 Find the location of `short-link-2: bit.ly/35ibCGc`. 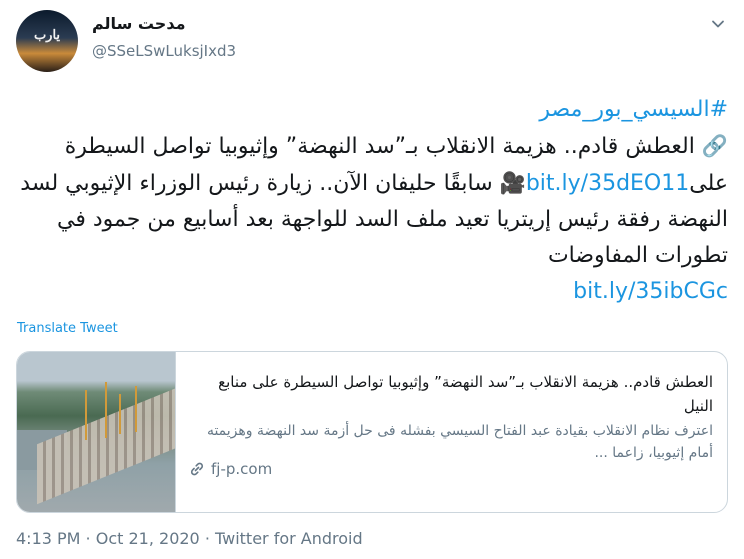

short-link-2: bit.ly/35ibCGc is located at coordinates (650, 291).